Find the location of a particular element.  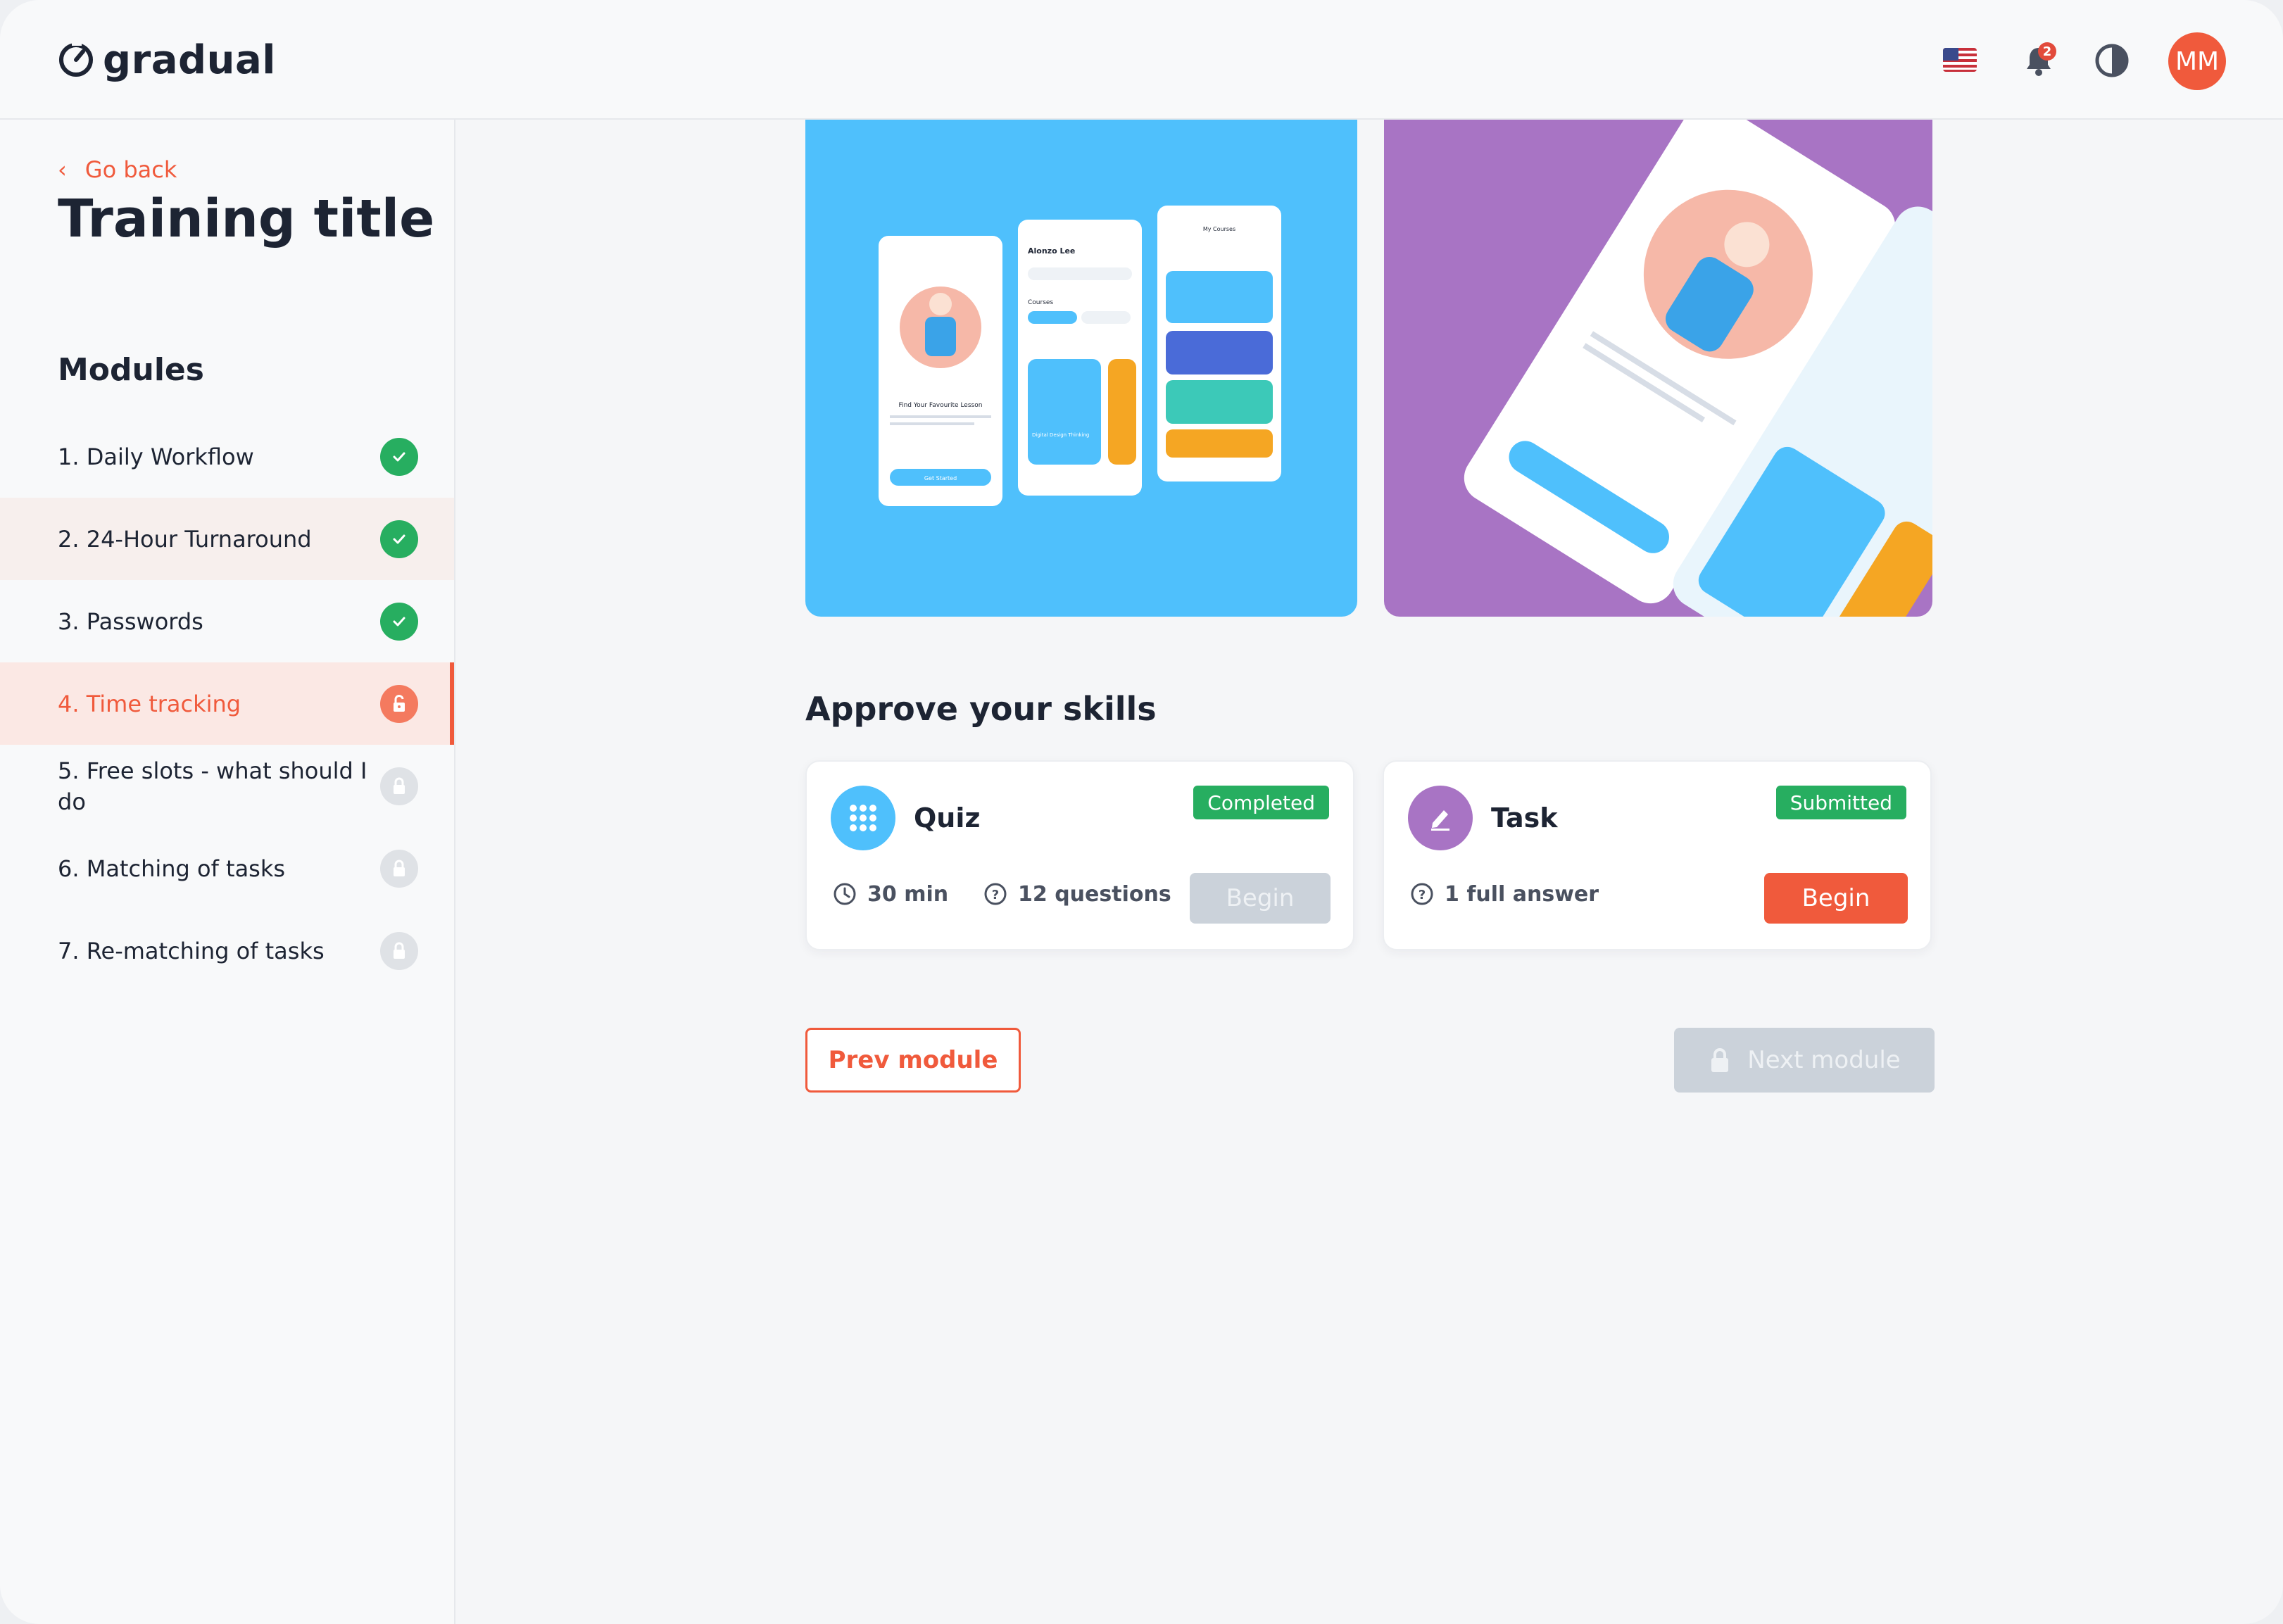

notification-count-badge: 2 is located at coordinates (2047, 51).